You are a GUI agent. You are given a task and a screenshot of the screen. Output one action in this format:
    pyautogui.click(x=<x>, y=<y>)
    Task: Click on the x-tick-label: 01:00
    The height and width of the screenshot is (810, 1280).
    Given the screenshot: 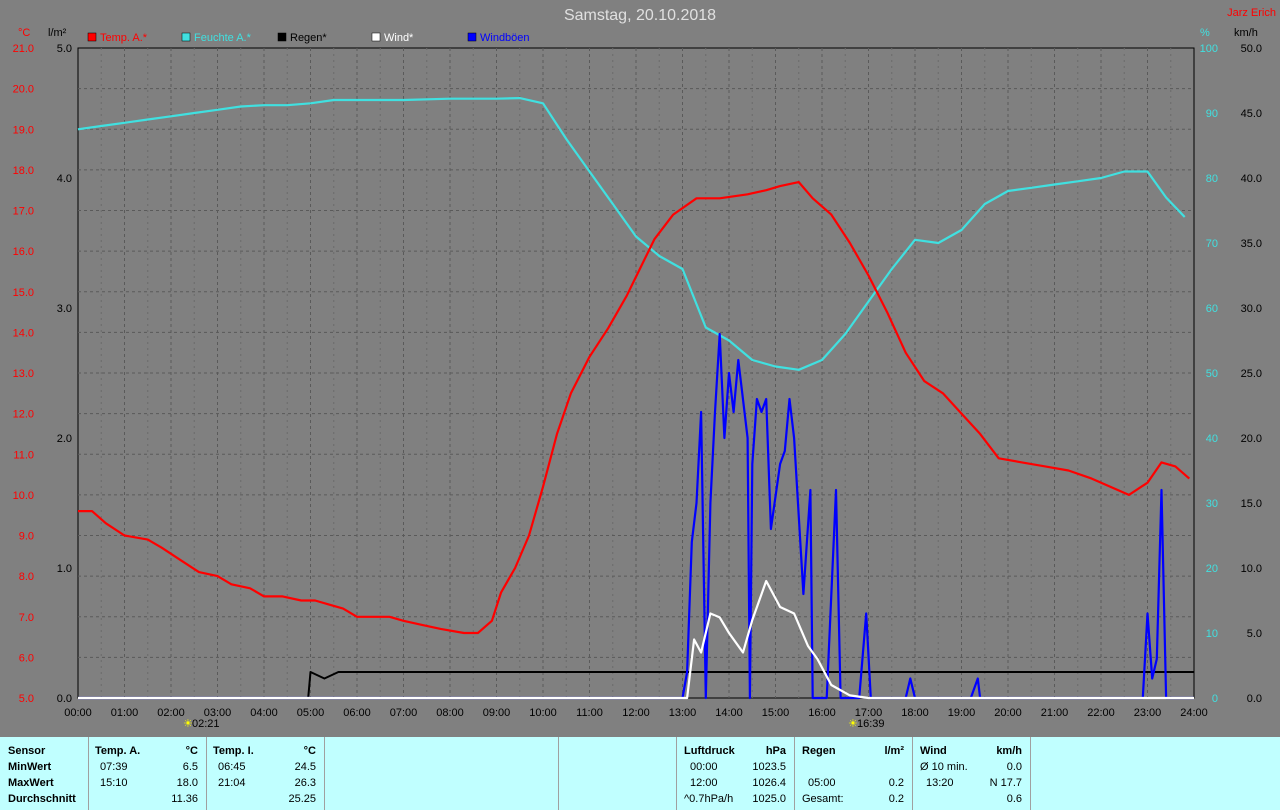 What is the action you would take?
    pyautogui.click(x=125, y=713)
    